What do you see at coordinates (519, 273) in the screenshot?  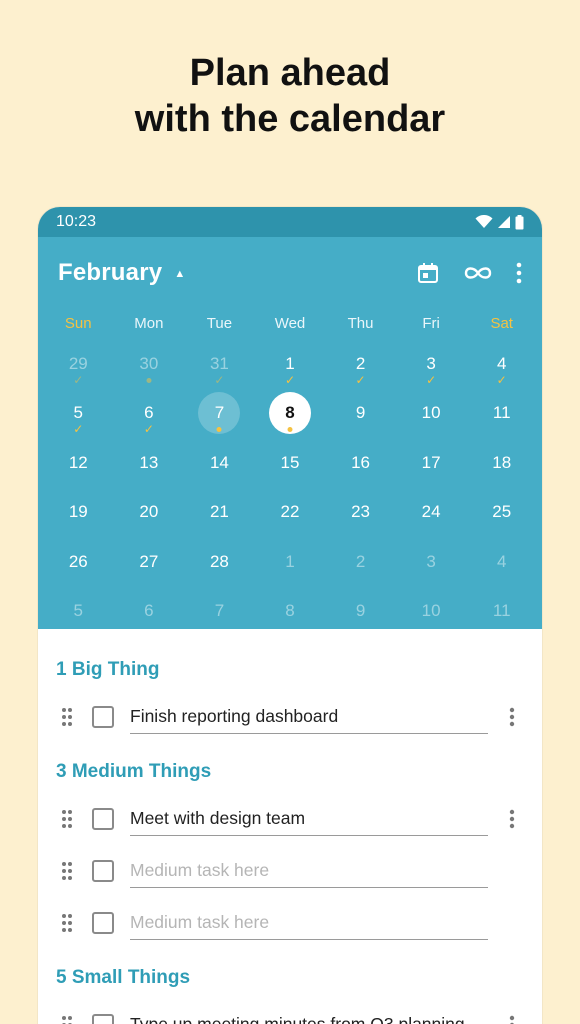 I see `more-vert-icon` at bounding box center [519, 273].